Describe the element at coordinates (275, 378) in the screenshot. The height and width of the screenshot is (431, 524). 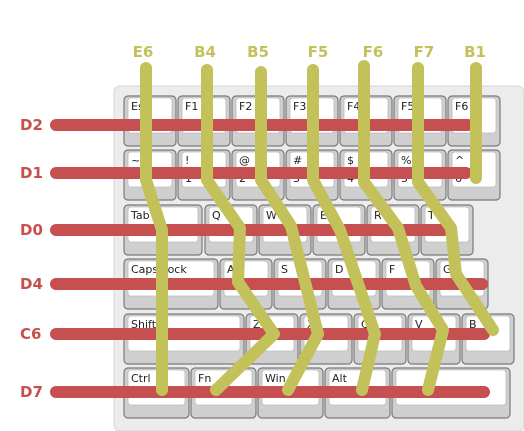
I see `key-label: Win` at that location.